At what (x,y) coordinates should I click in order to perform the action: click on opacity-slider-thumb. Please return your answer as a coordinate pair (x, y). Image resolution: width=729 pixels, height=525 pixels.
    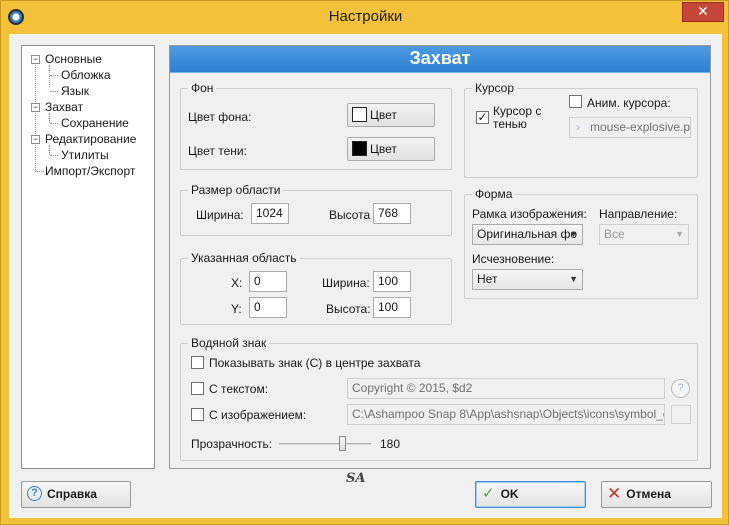
    Looking at the image, I should click on (342, 443).